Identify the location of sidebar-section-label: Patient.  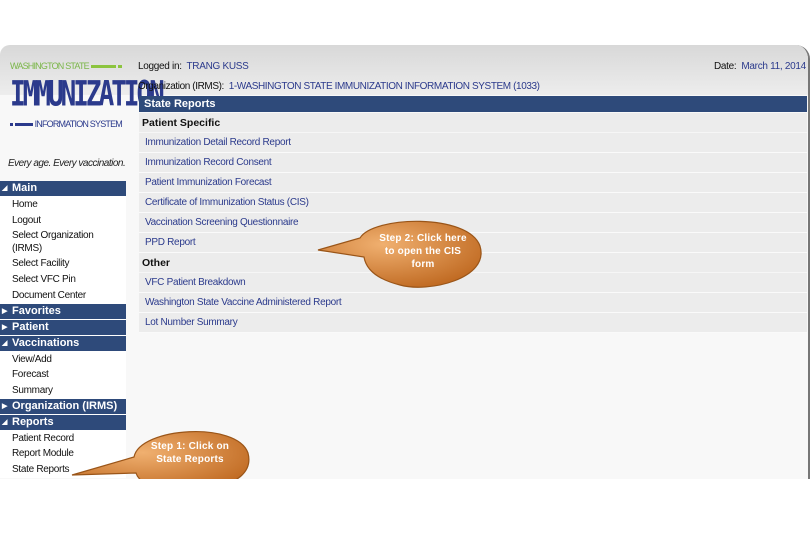
(30, 326).